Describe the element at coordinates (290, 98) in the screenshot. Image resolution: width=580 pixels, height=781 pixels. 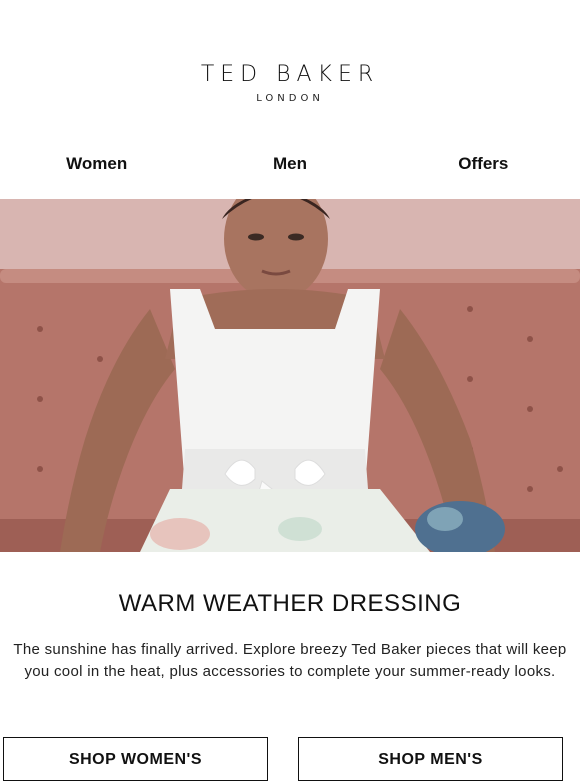
I see `brand-location: LONDON` at that location.